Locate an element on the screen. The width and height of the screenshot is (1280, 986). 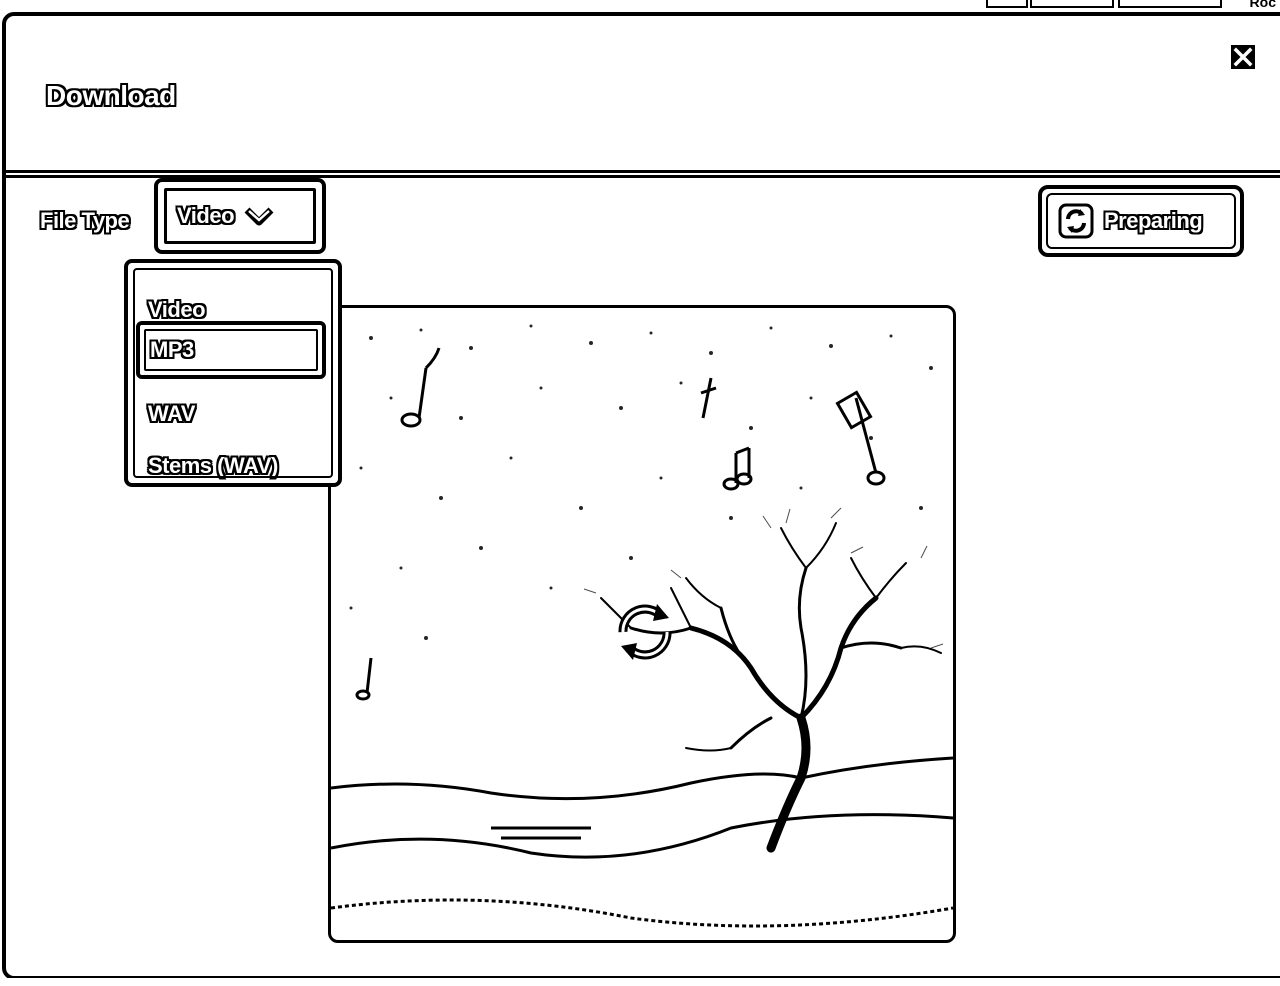
file-type-select-inner: Video is located at coordinates (240, 216).